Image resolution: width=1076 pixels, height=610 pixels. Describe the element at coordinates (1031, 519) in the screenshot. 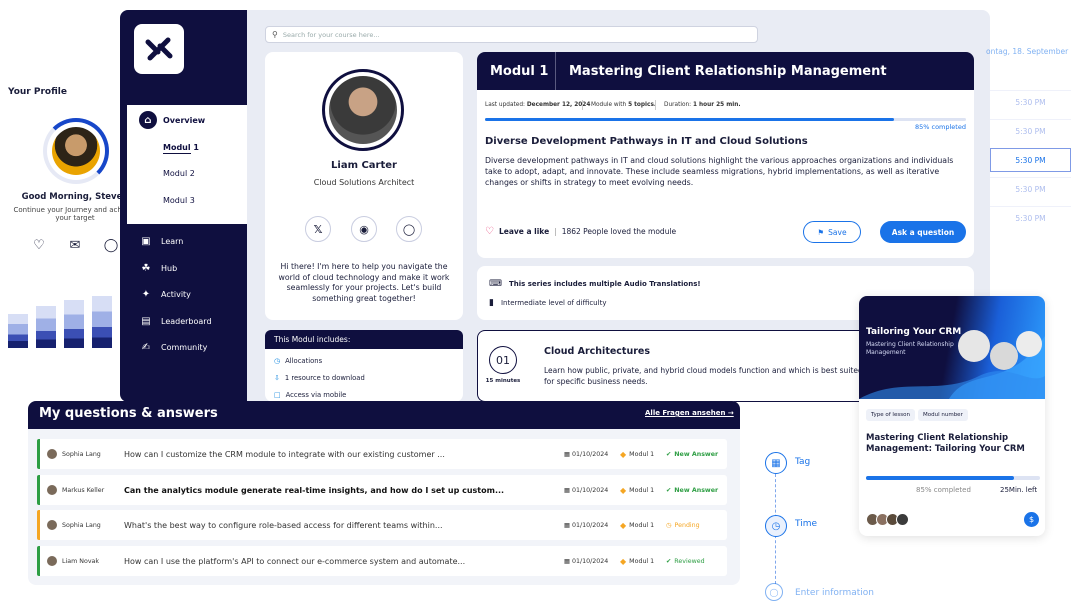

I see `dollar-icon: $` at that location.